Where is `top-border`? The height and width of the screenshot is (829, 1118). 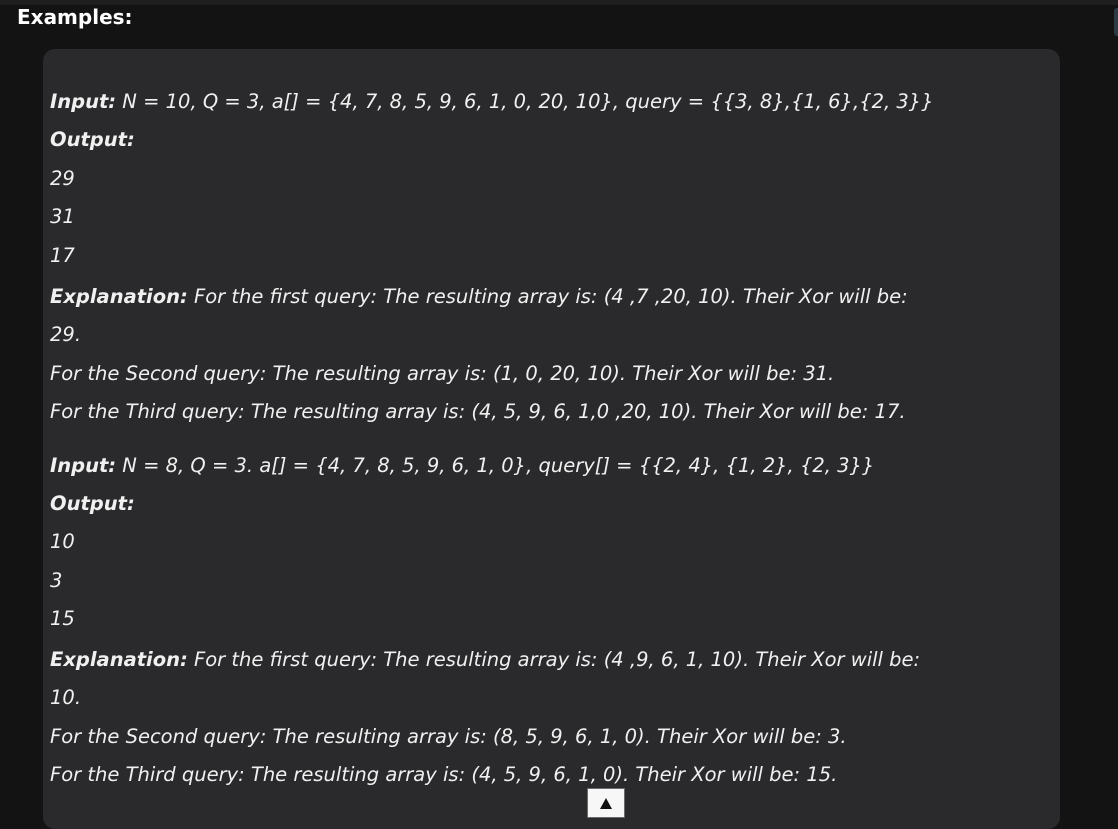 top-border is located at coordinates (559, 2).